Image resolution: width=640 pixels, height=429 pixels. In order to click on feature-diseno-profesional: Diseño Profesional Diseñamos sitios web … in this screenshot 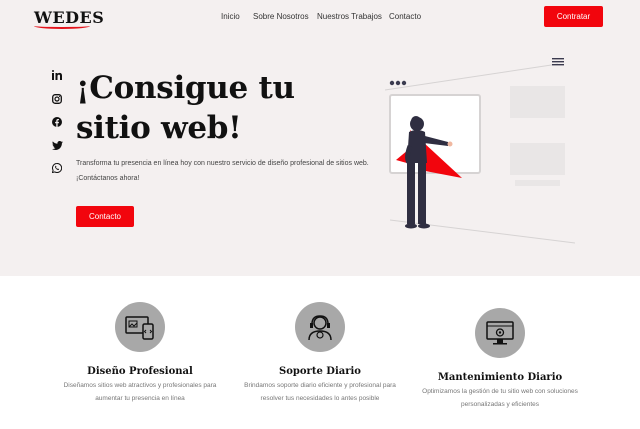, I will do `click(140, 353)`.